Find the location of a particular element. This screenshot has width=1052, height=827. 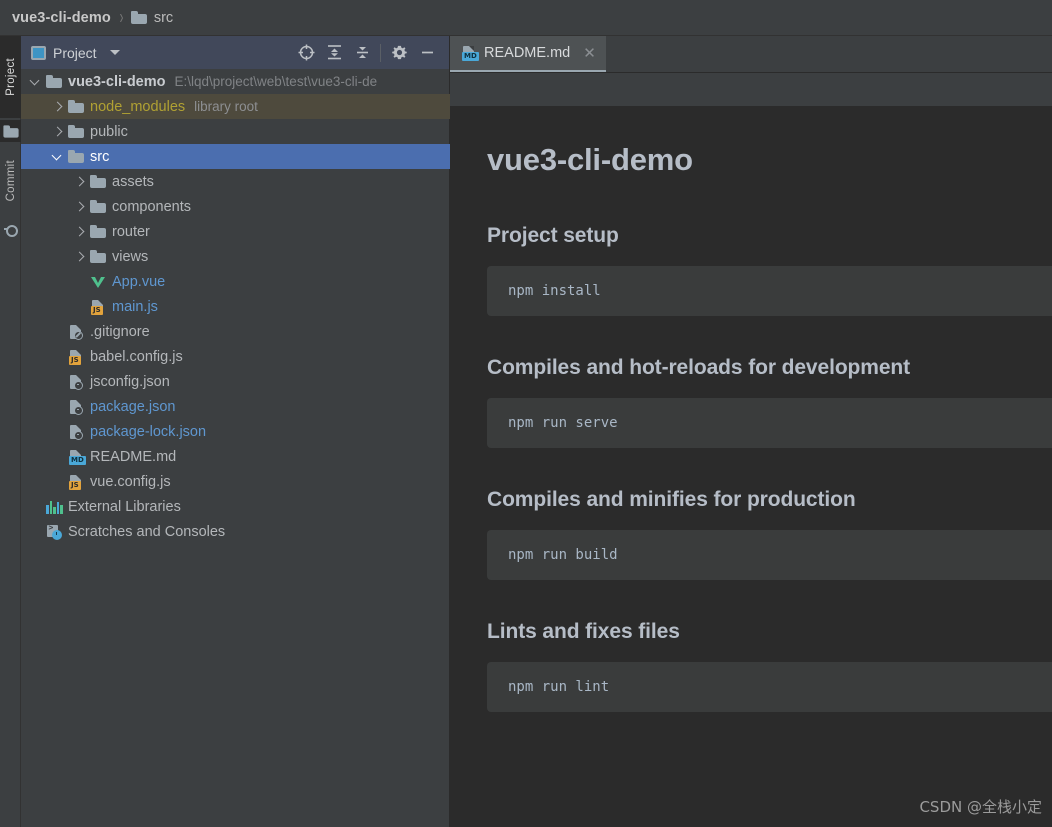

tool-window-strip: Project Commit is located at coordinates (10, 431).